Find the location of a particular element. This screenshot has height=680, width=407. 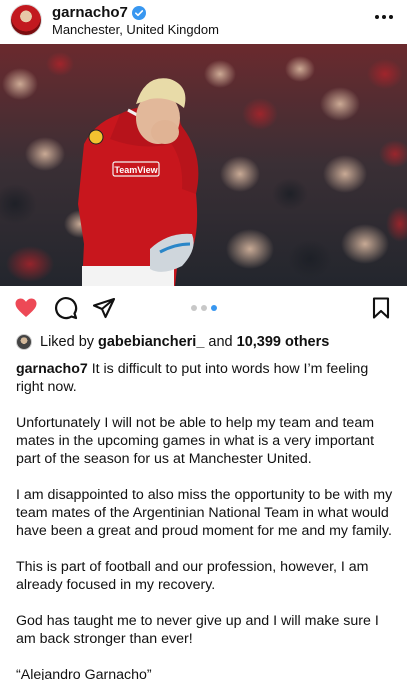

liker-username: gabebiancheri_ is located at coordinates (151, 342).